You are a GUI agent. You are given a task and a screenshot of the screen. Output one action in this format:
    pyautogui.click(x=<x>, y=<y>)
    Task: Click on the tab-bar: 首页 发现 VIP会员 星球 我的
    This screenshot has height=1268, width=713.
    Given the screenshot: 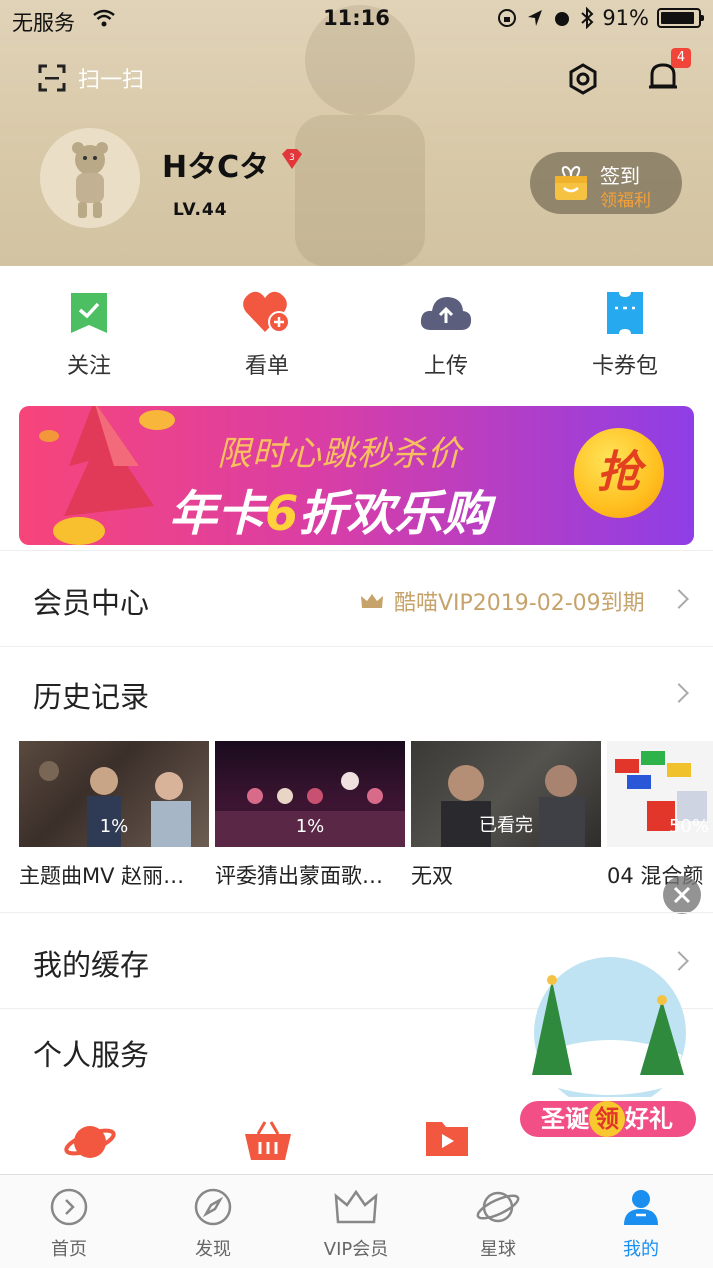 What is the action you would take?
    pyautogui.click(x=356, y=1221)
    